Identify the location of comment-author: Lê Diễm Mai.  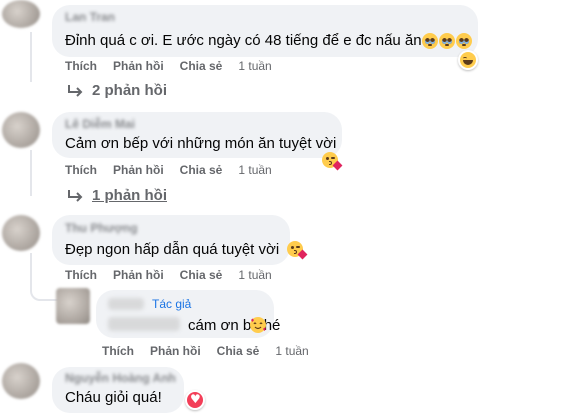
(100, 124).